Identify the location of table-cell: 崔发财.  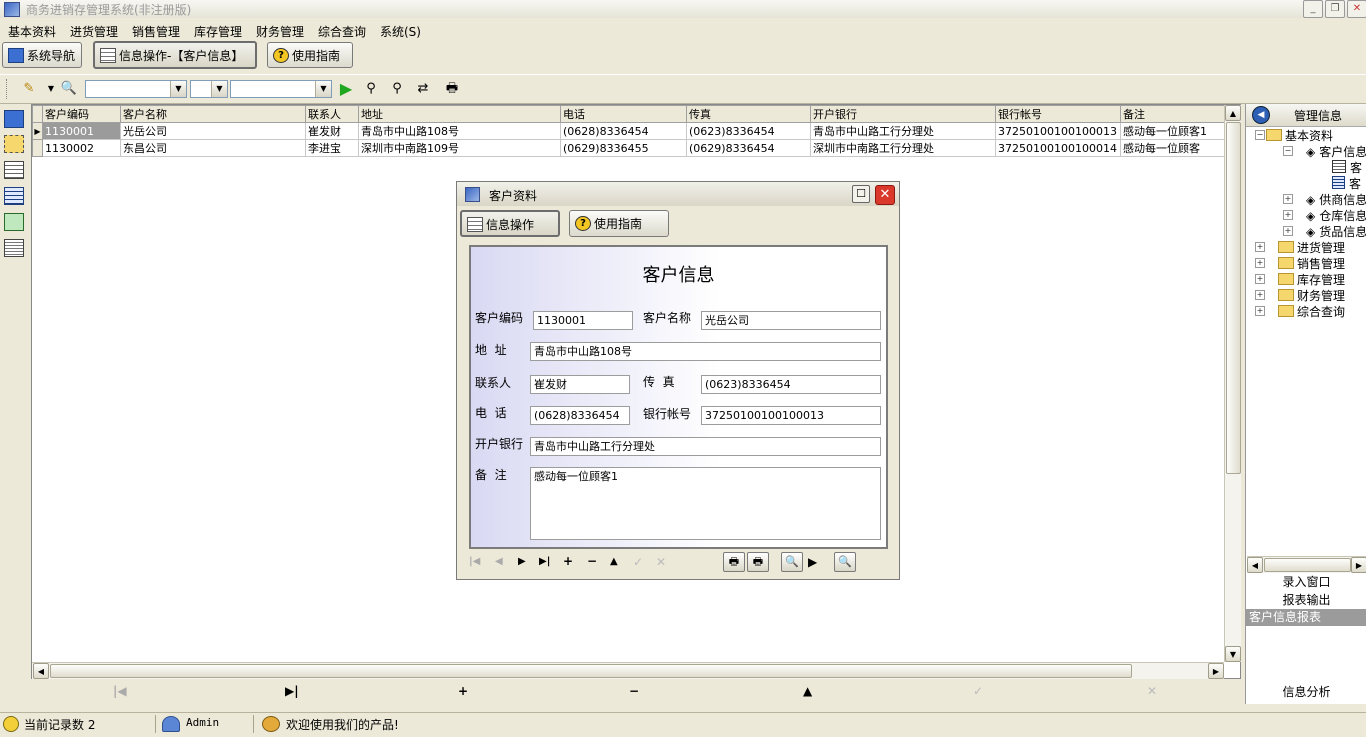
(332, 131).